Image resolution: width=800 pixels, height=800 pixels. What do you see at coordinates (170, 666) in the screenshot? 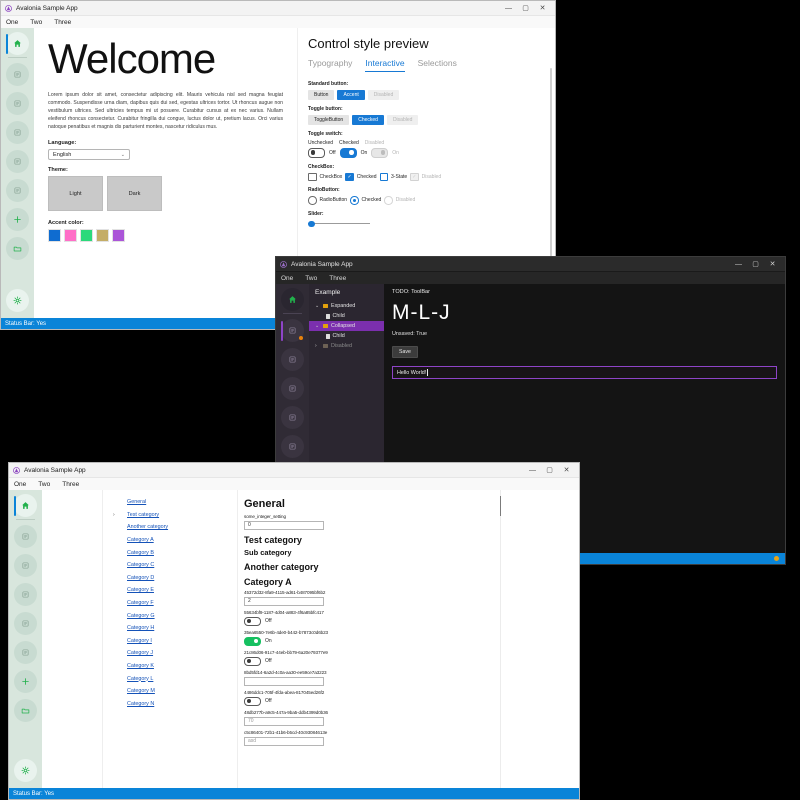
I see `nav-item-category-k: Category K` at bounding box center [170, 666].